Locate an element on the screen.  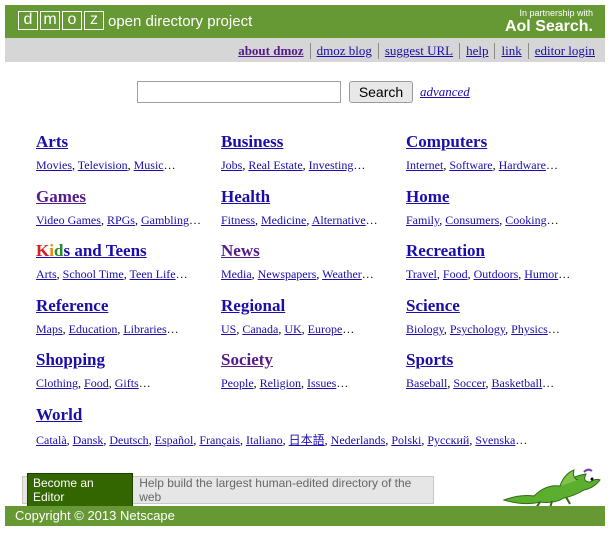
subcategory-link: Real Estate is located at coordinates (275, 165).